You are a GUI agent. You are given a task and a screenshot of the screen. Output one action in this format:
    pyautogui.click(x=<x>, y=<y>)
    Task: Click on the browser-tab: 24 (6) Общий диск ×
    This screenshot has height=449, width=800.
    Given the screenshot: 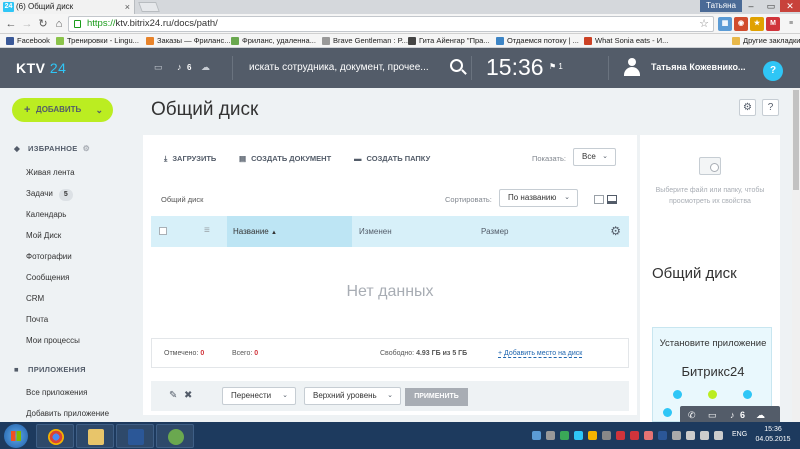 What is the action you would take?
    pyautogui.click(x=67, y=7)
    